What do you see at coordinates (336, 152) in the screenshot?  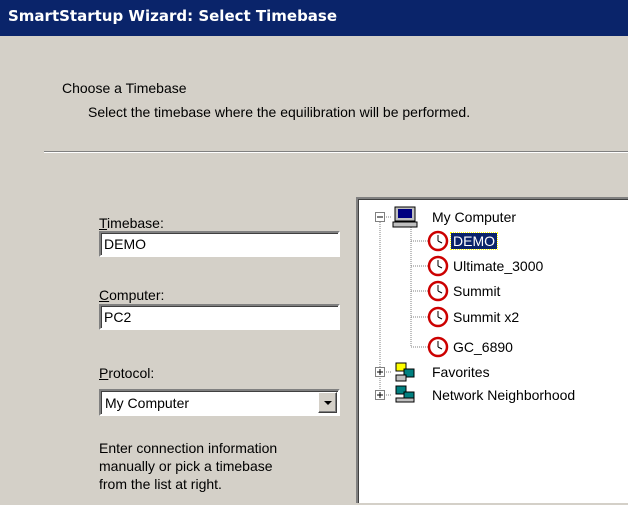 I see `header-separator` at bounding box center [336, 152].